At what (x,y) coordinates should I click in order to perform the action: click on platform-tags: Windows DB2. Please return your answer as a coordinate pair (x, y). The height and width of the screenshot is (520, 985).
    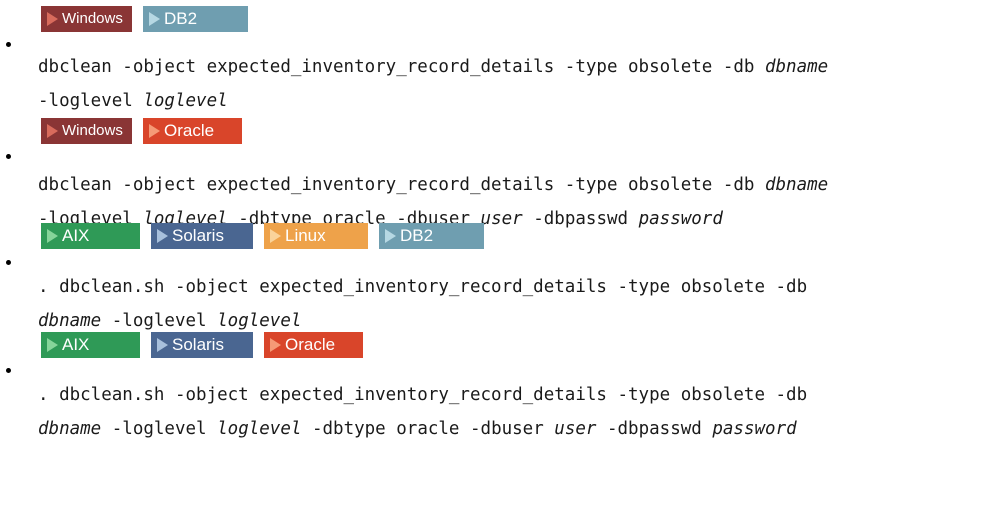
    Looking at the image, I should click on (144, 19).